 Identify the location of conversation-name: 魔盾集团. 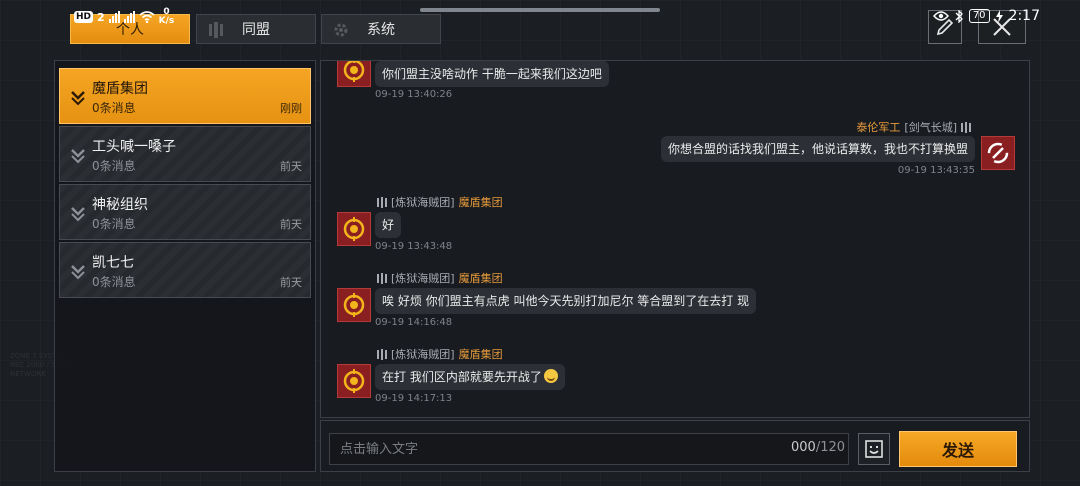
(120, 89).